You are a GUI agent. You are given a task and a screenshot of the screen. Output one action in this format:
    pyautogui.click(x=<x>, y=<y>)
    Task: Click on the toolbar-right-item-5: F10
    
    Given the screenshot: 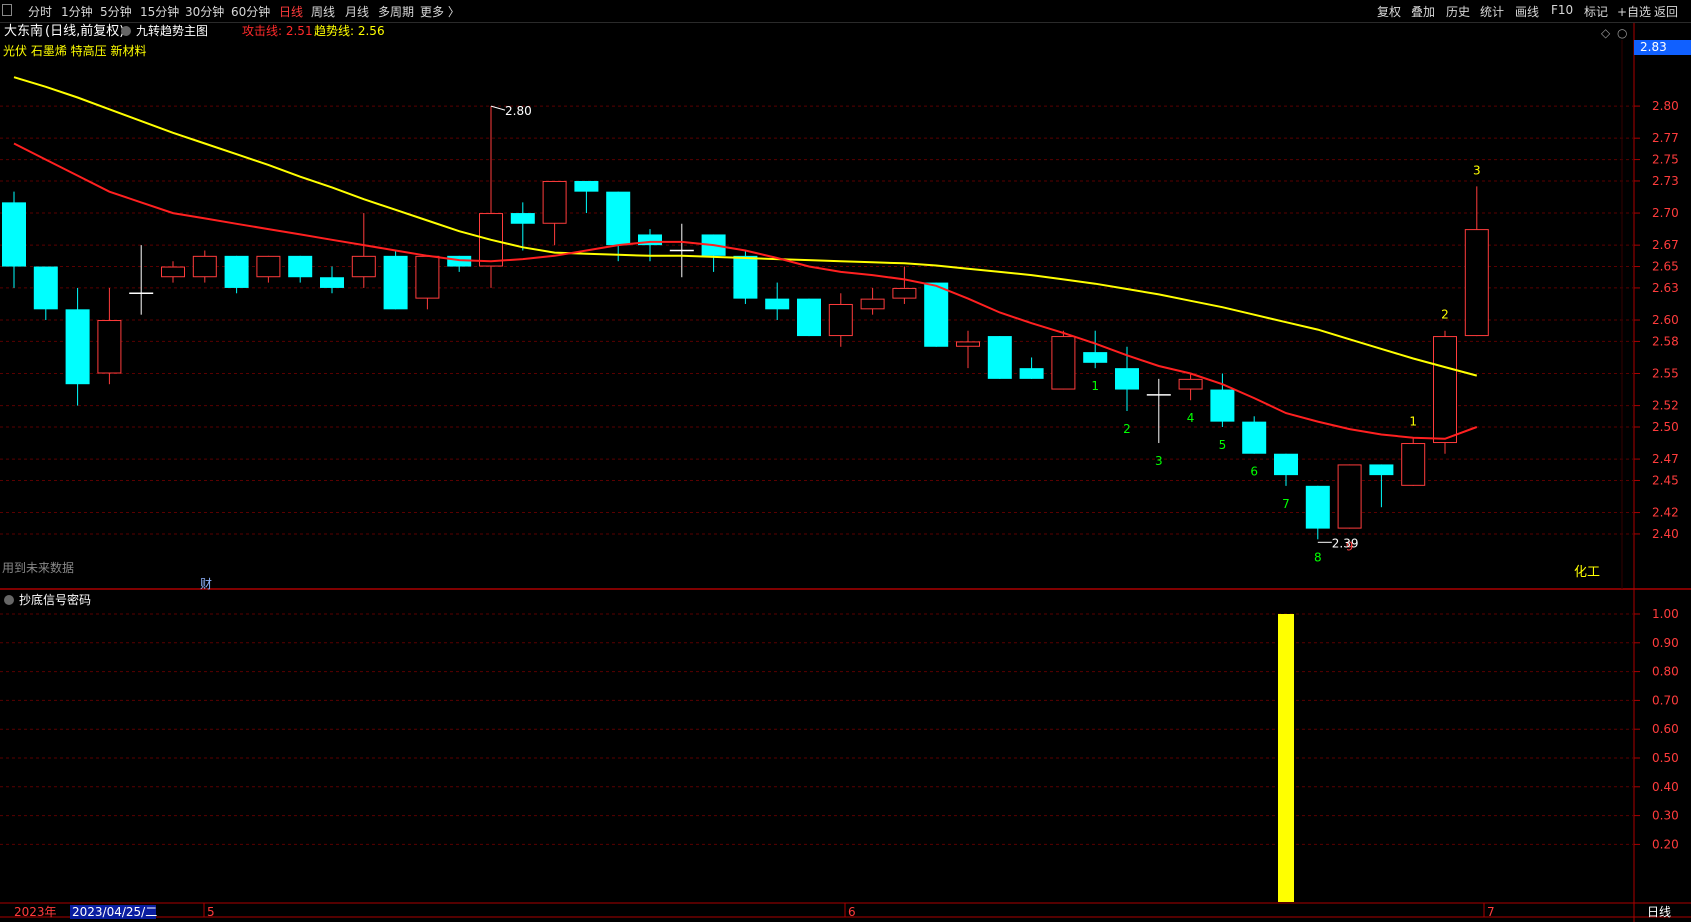 What is the action you would take?
    pyautogui.click(x=1562, y=10)
    